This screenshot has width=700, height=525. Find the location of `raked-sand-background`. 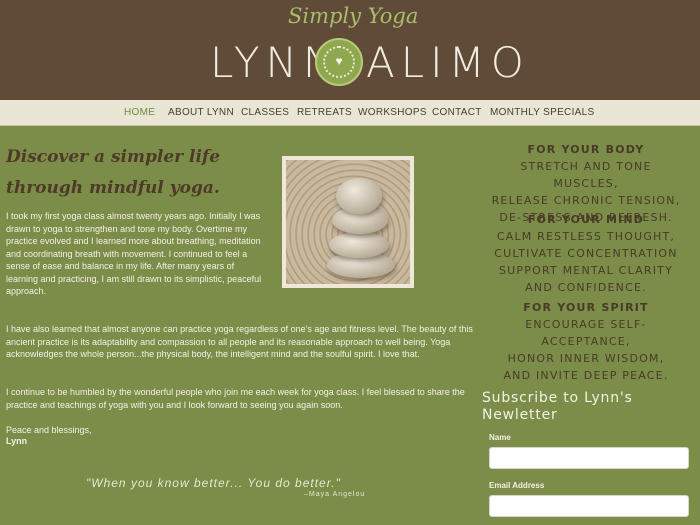

raked-sand-background is located at coordinates (348, 222).